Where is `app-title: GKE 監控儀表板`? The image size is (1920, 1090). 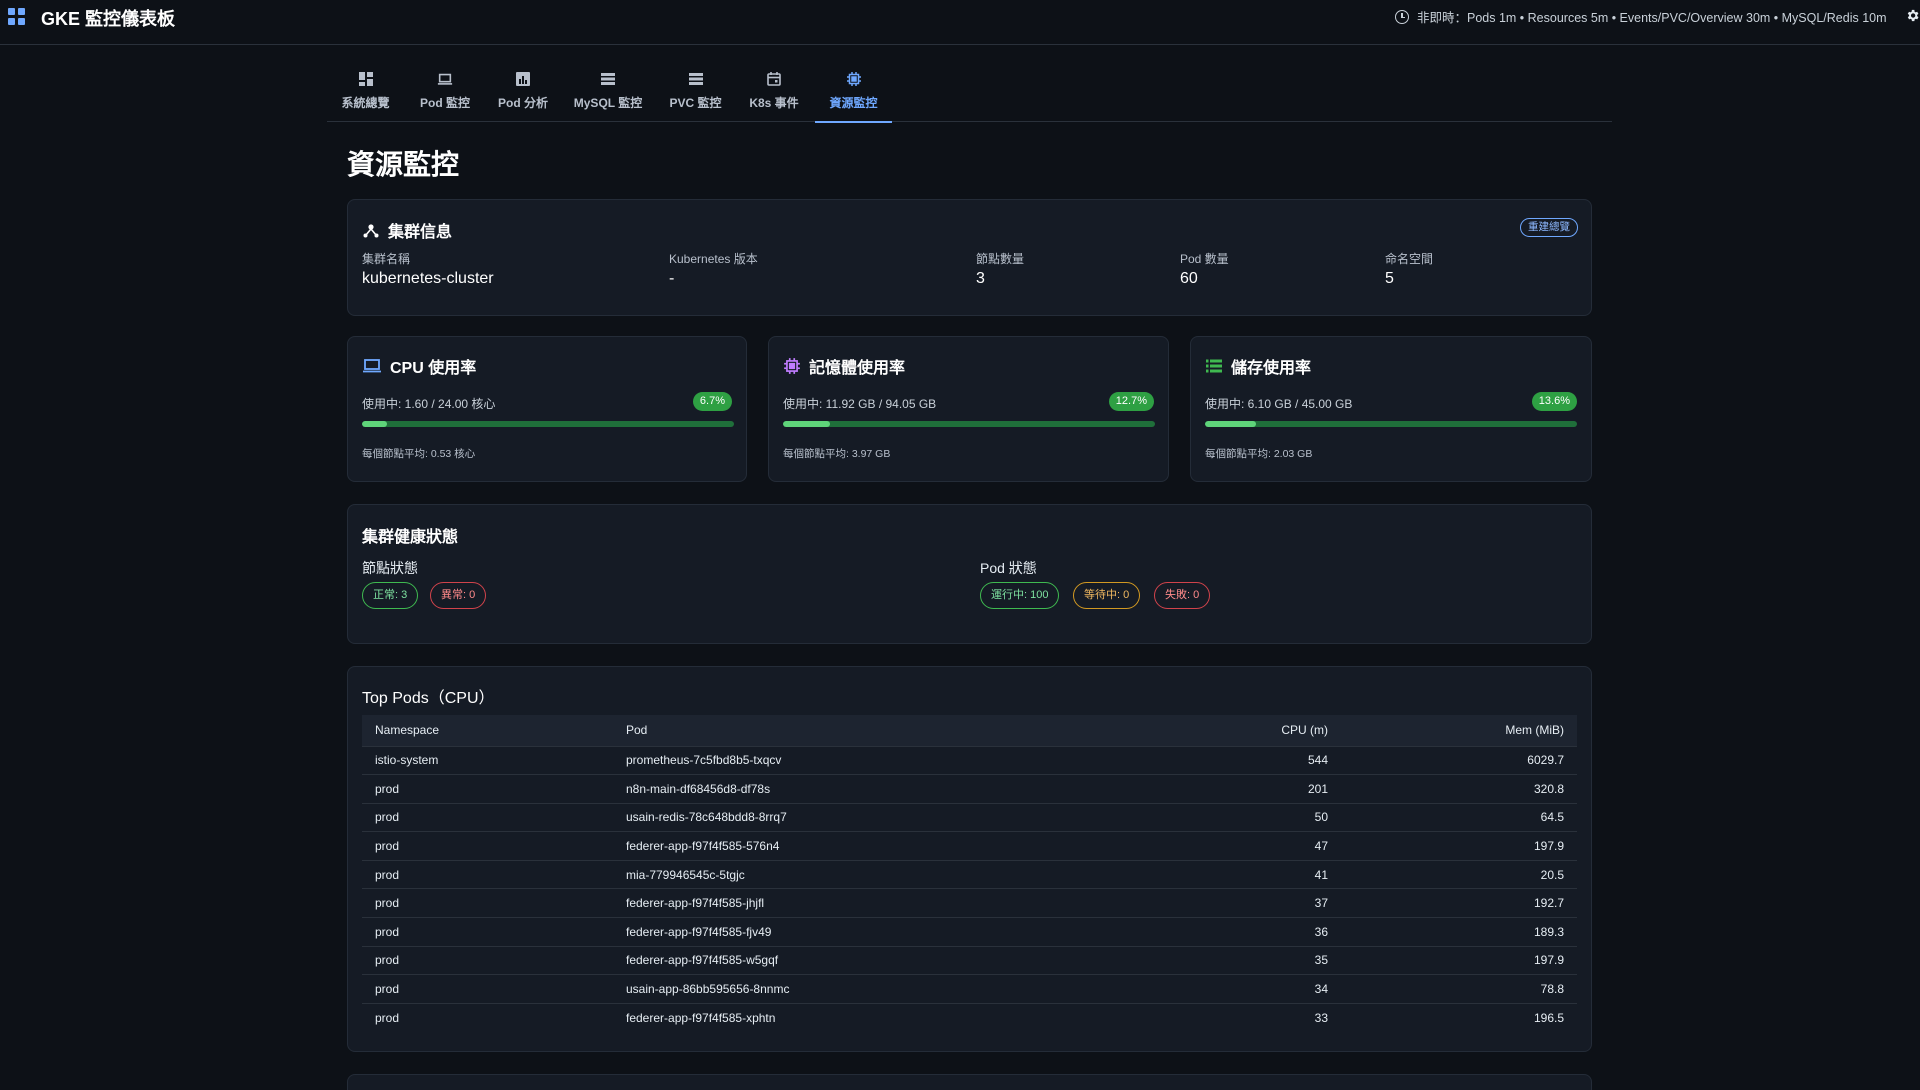
app-title: GKE 監控儀表板 is located at coordinates (108, 19).